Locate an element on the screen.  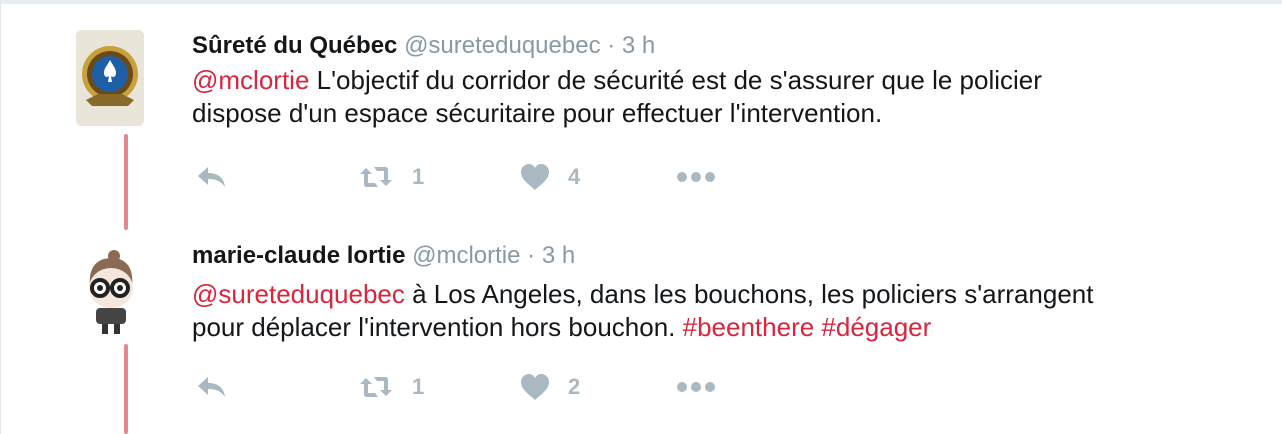
left-border is located at coordinates (0, 217).